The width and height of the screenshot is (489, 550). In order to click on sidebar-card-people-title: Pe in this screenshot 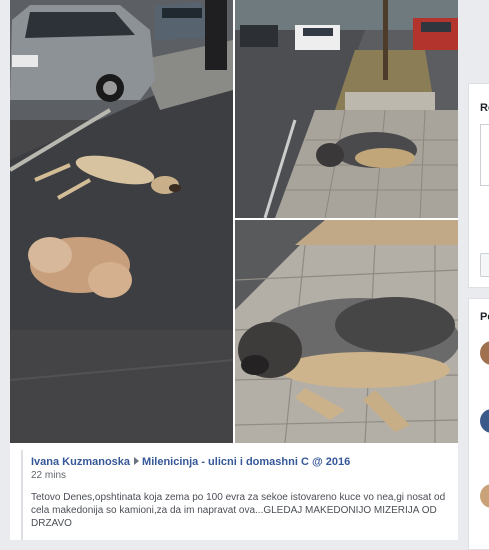, I will do `click(484, 317)`.